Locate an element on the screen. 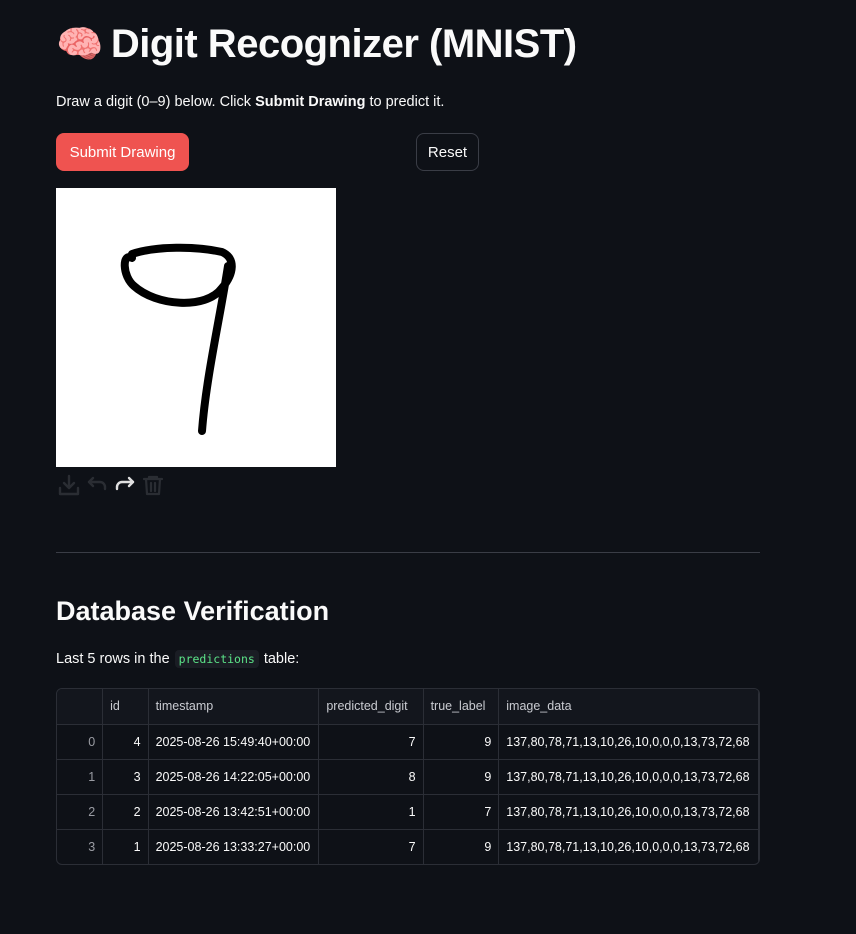 The image size is (856, 934). cell-id: 2 is located at coordinates (125, 812).